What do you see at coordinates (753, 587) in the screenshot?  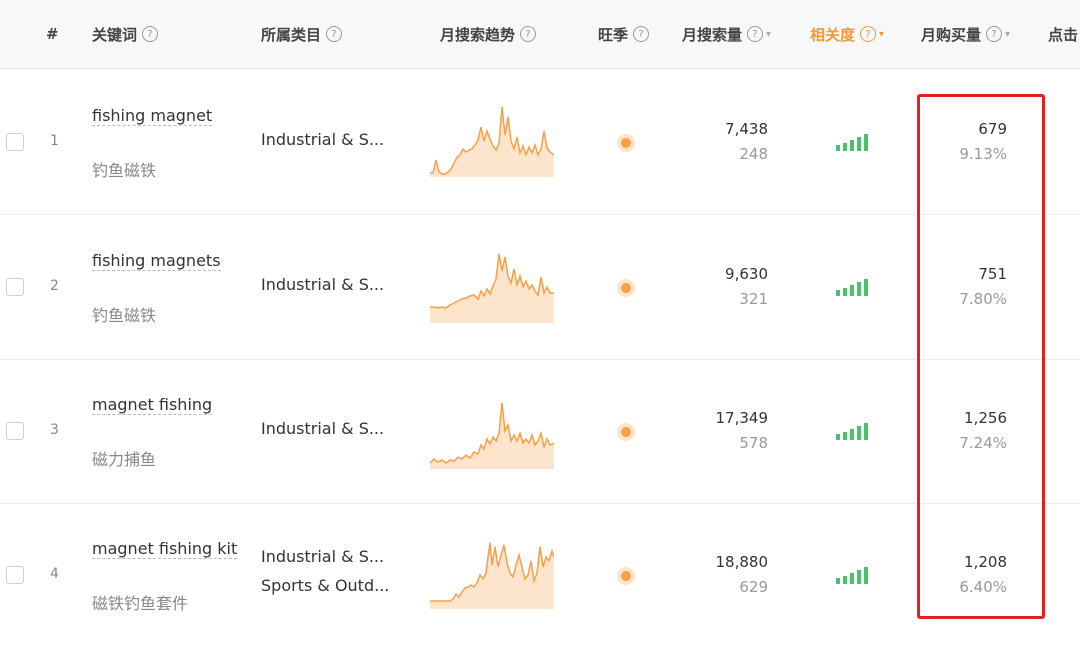 I see `search-volume-sub: 629` at bounding box center [753, 587].